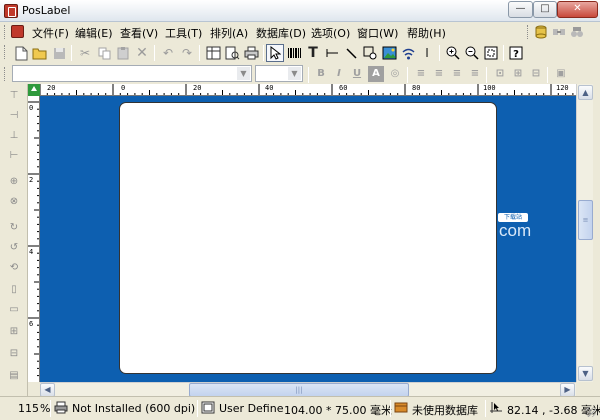  What do you see at coordinates (389, 53) in the screenshot?
I see `image-tool-icon` at bounding box center [389, 53].